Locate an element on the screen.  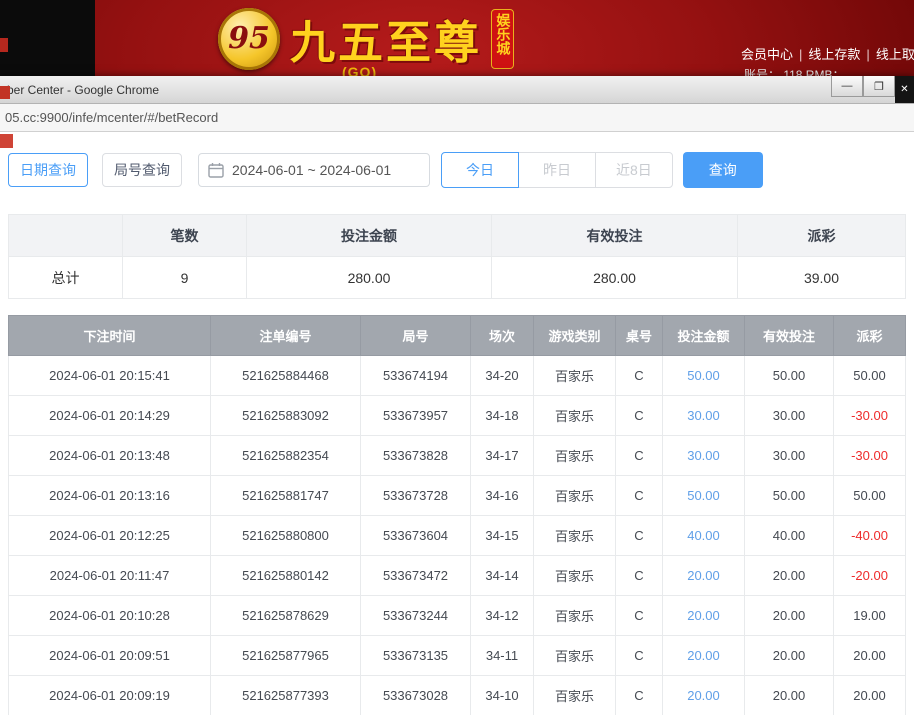
session: 34-10 is located at coordinates (502, 695).